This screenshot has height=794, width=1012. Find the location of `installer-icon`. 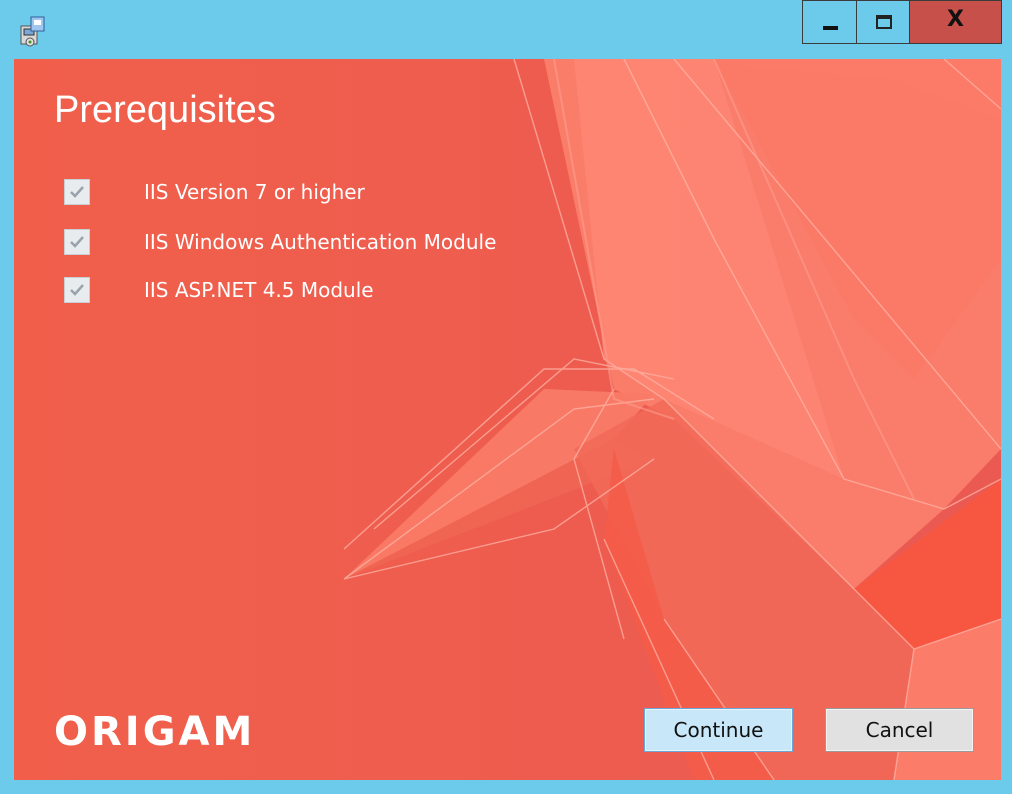

installer-icon is located at coordinates (33, 31).